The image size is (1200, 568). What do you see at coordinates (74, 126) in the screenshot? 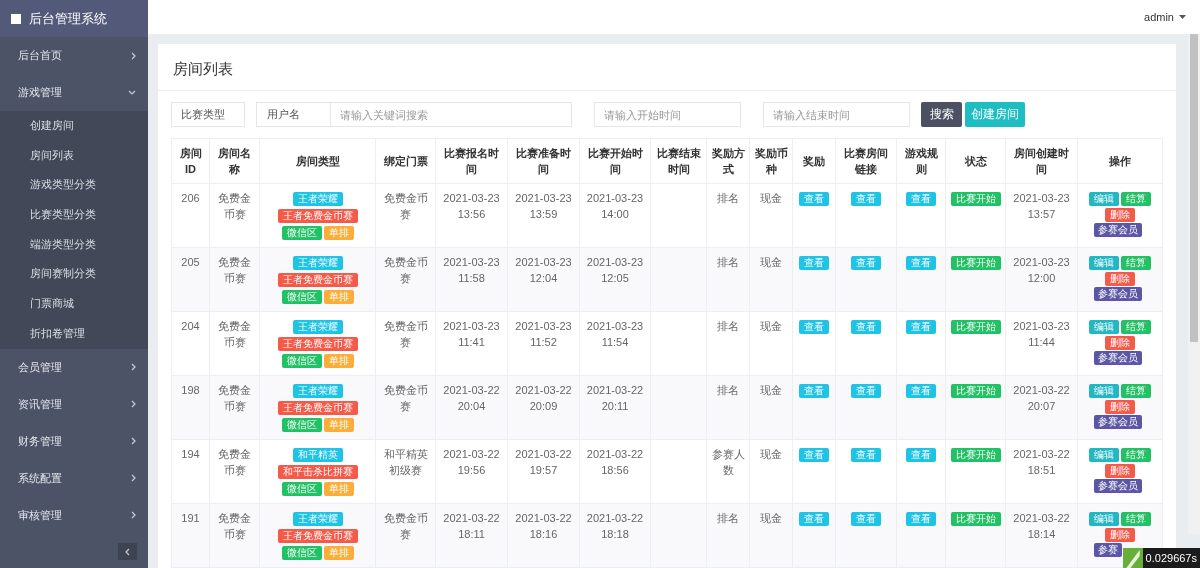
I see `submenu-item: 创建房间` at bounding box center [74, 126].